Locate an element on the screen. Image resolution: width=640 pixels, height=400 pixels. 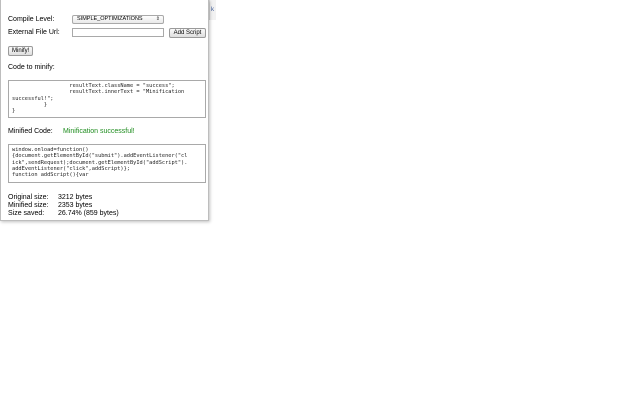
external-url-label: External File Url: is located at coordinates (34, 32).